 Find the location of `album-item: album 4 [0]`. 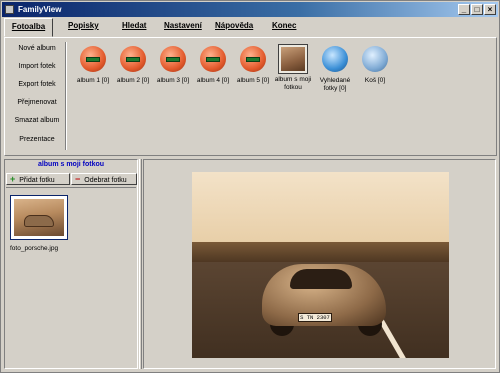

album-item: album 4 [0] is located at coordinates (213, 65).